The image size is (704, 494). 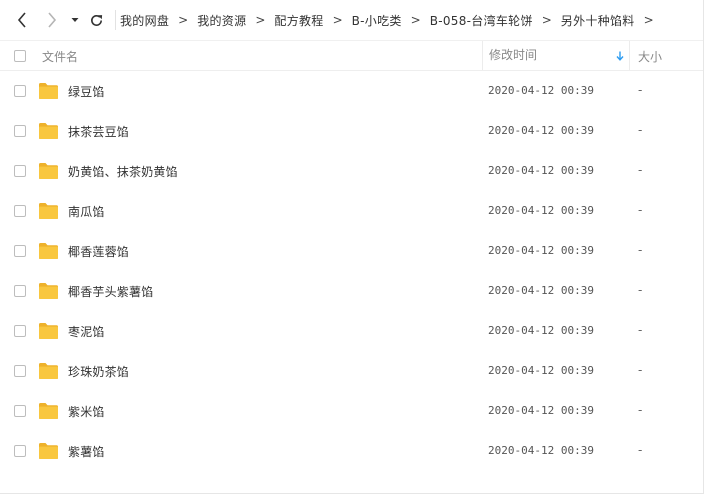 I want to click on file-name: 珍珠奶茶馅, so click(x=98, y=371).